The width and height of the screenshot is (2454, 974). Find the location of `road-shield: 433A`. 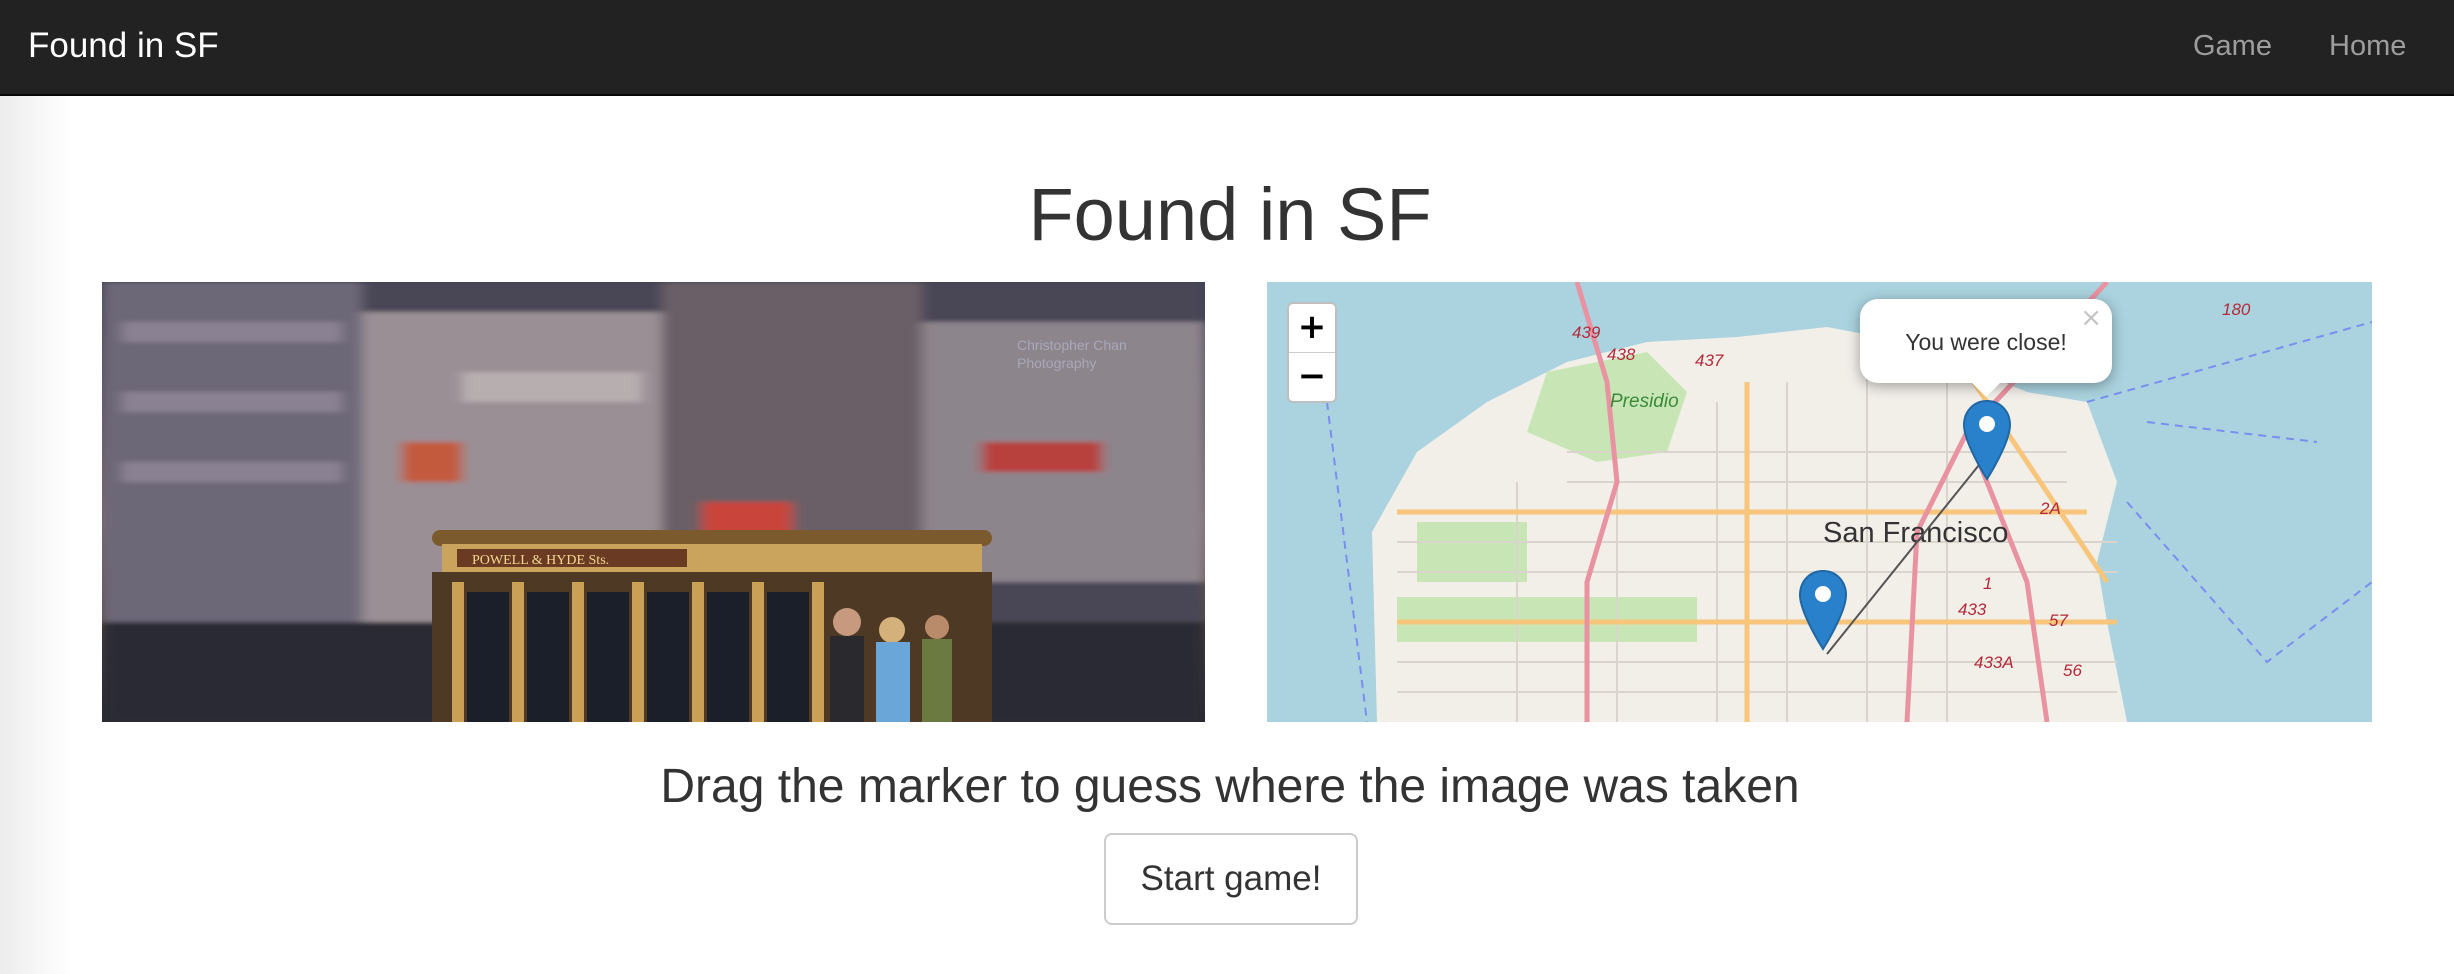

road-shield: 433A is located at coordinates (1994, 662).